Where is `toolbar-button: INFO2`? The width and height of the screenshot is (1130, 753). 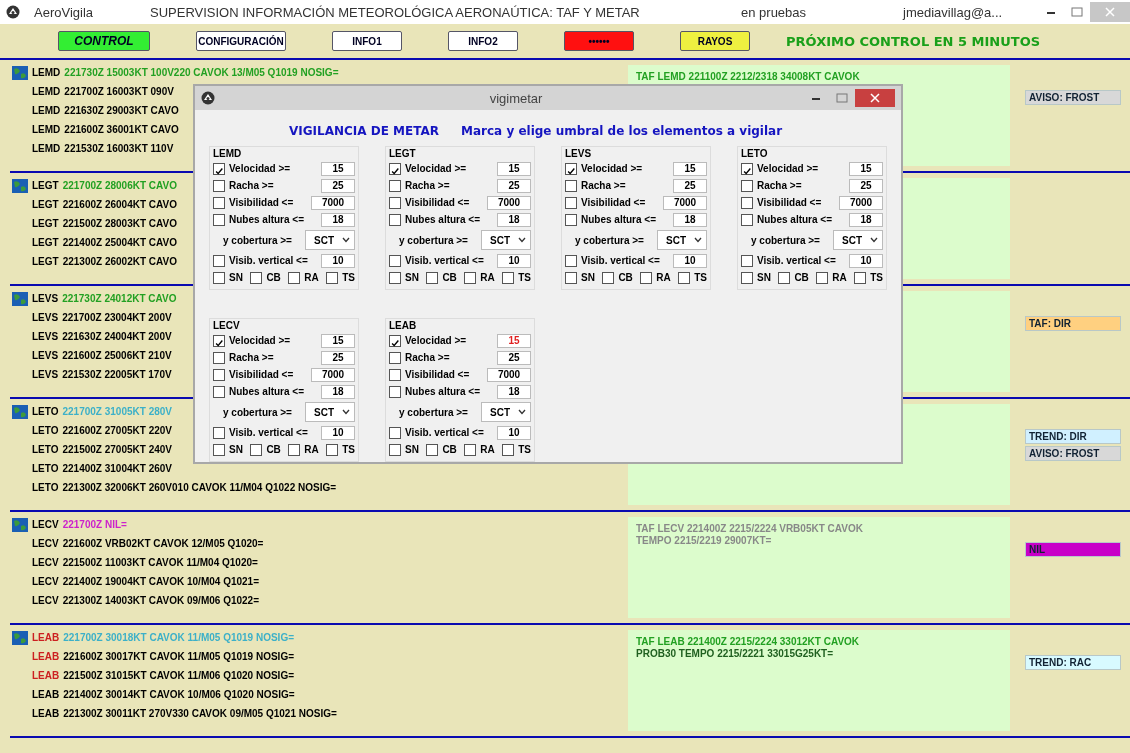
toolbar-button: INFO2 is located at coordinates (483, 41).